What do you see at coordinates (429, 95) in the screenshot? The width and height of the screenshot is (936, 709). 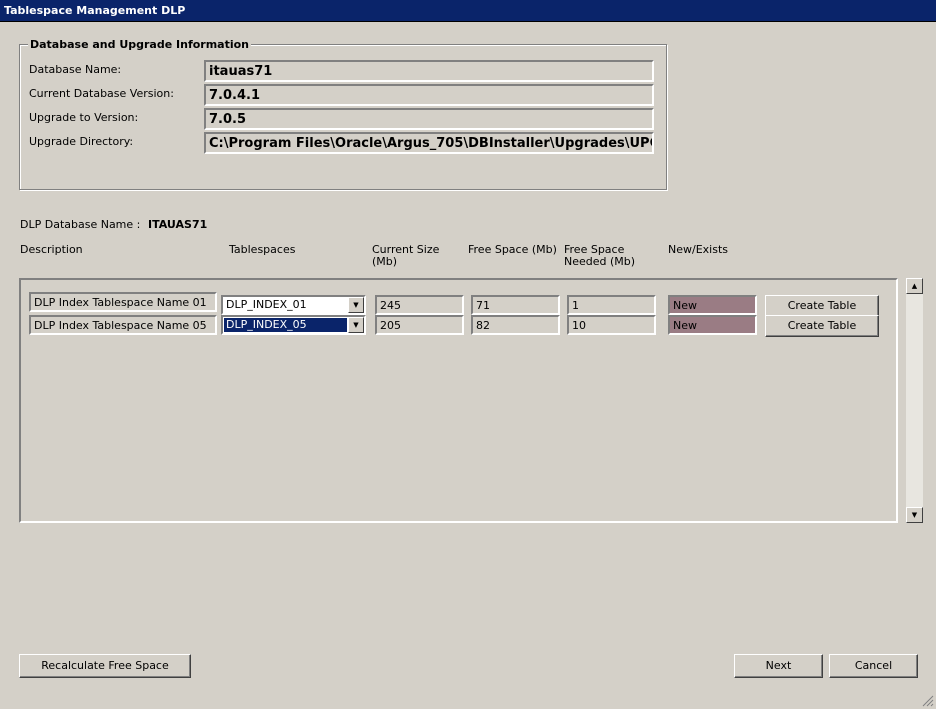 I see `current-version-field: 7.0.4.1` at bounding box center [429, 95].